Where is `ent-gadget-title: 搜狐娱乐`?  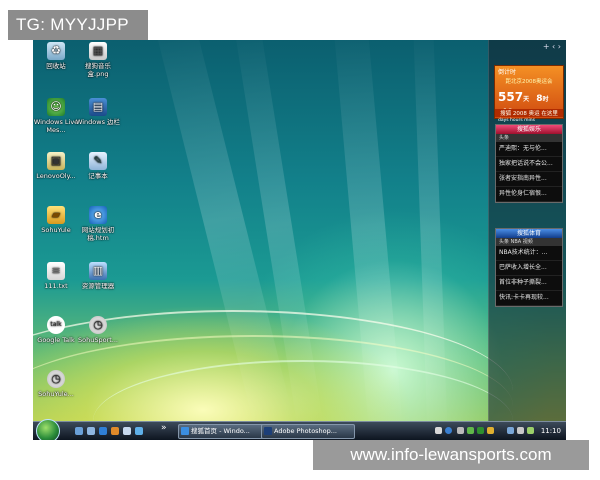
ent-gadget-title: 搜狐娱乐 is located at coordinates (529, 129).